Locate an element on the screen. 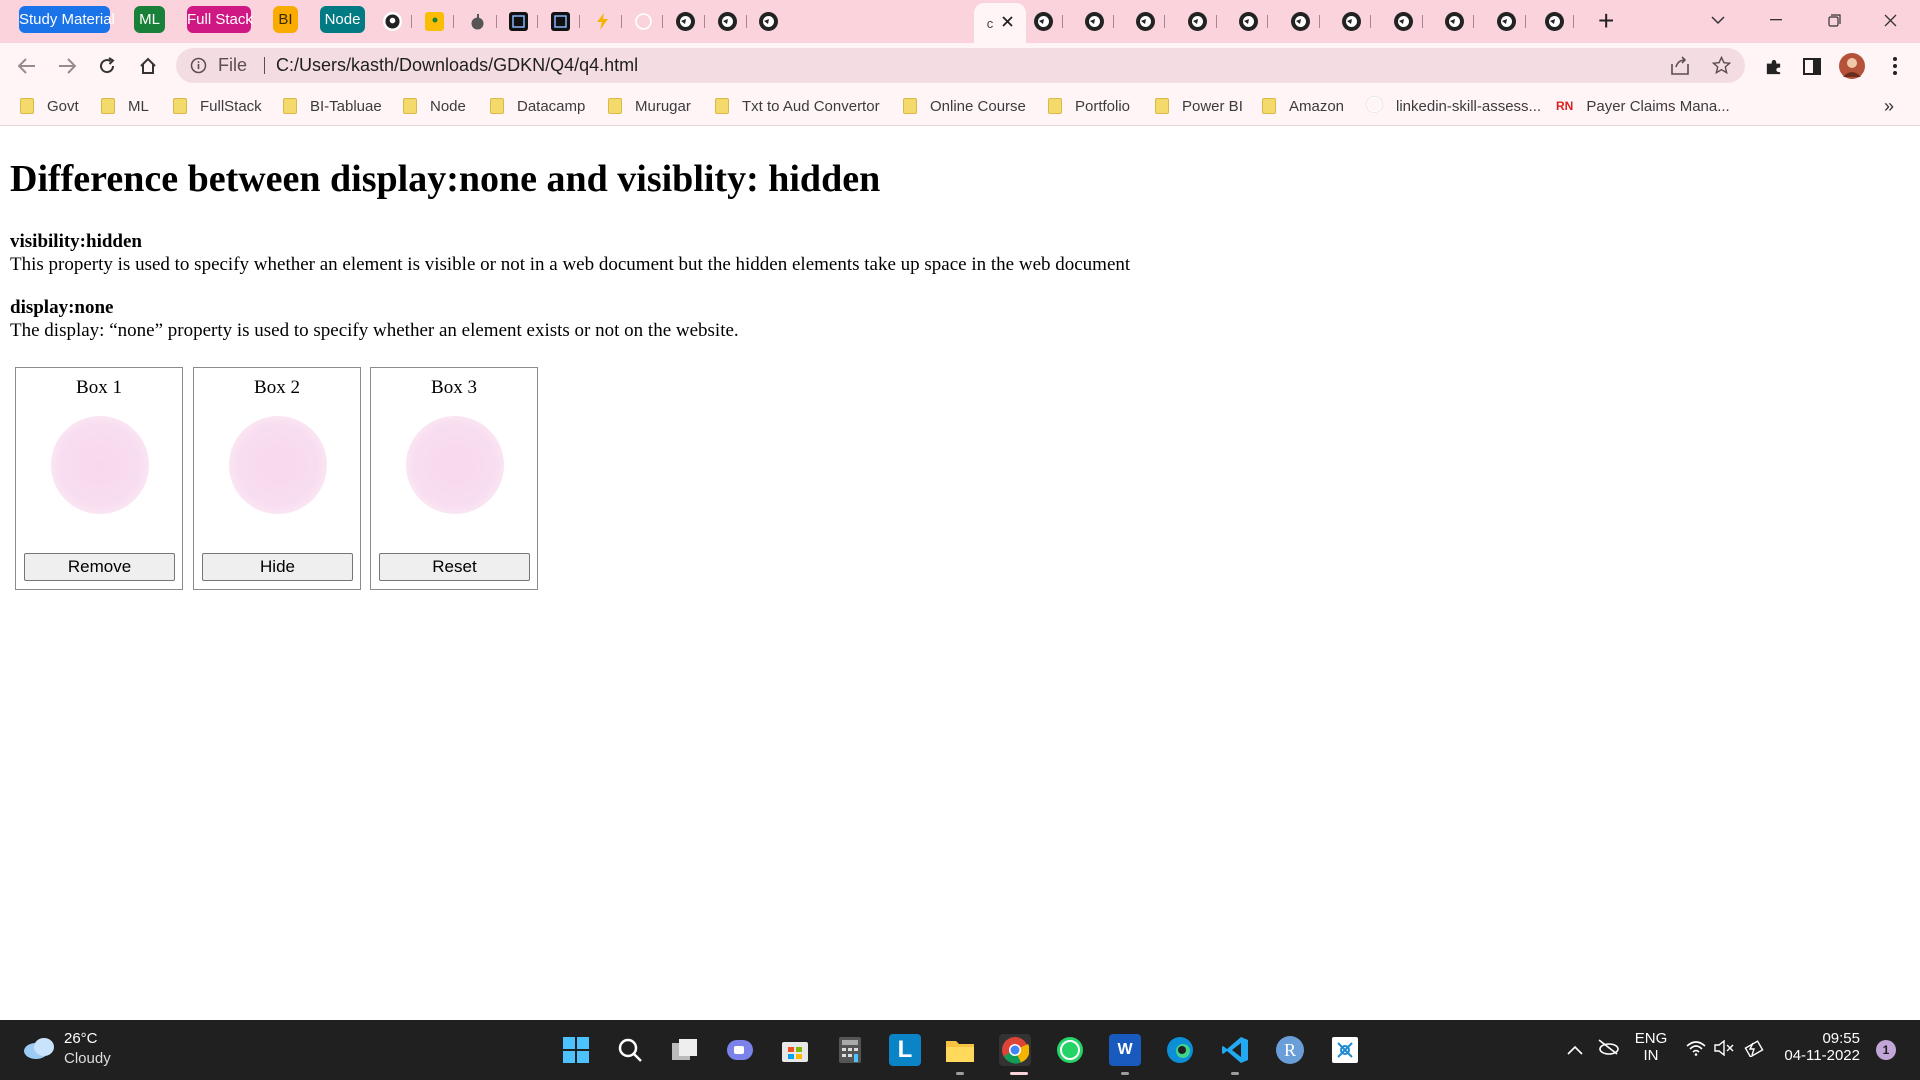 This screenshot has height=1080, width=1920. search-icon is located at coordinates (630, 1050).